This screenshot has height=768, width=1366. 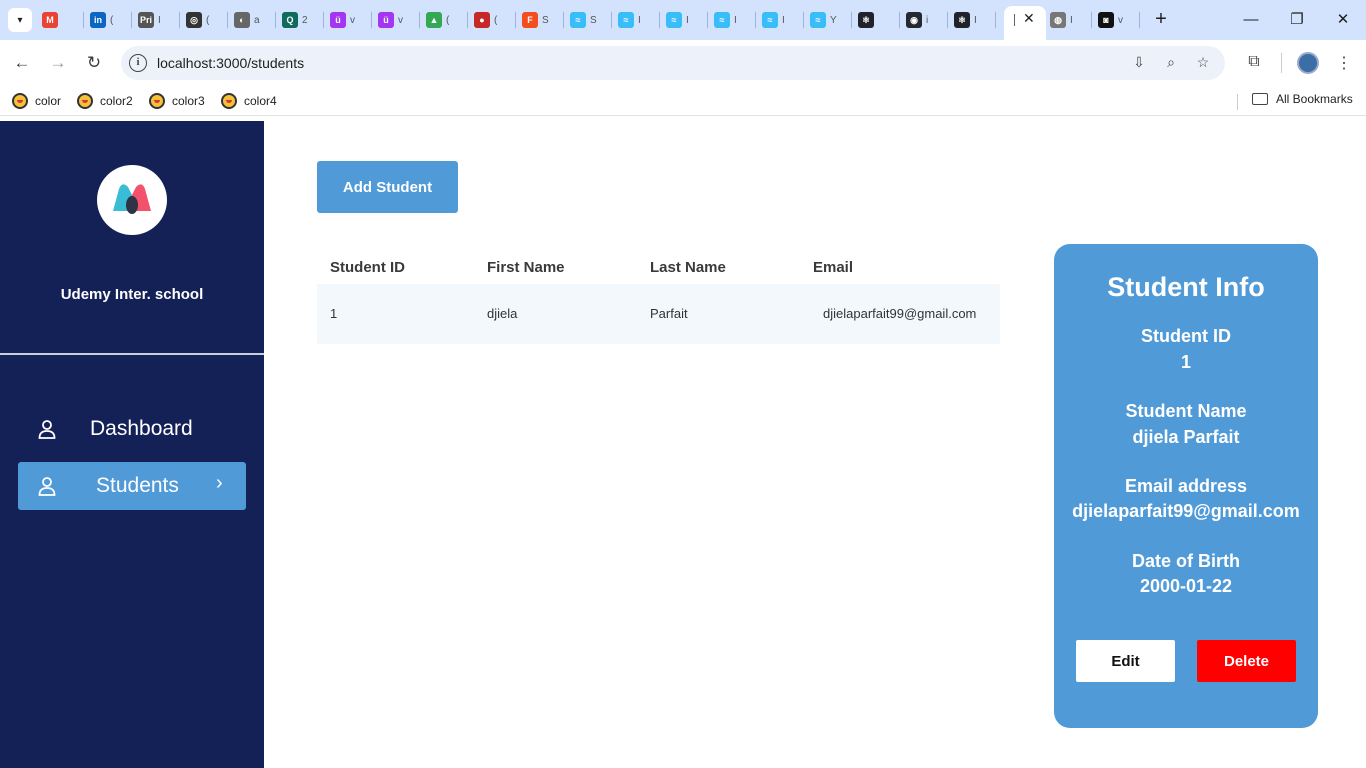 What do you see at coordinates (927, 20) in the screenshot?
I see `browser-tab: ◉ i` at bounding box center [927, 20].